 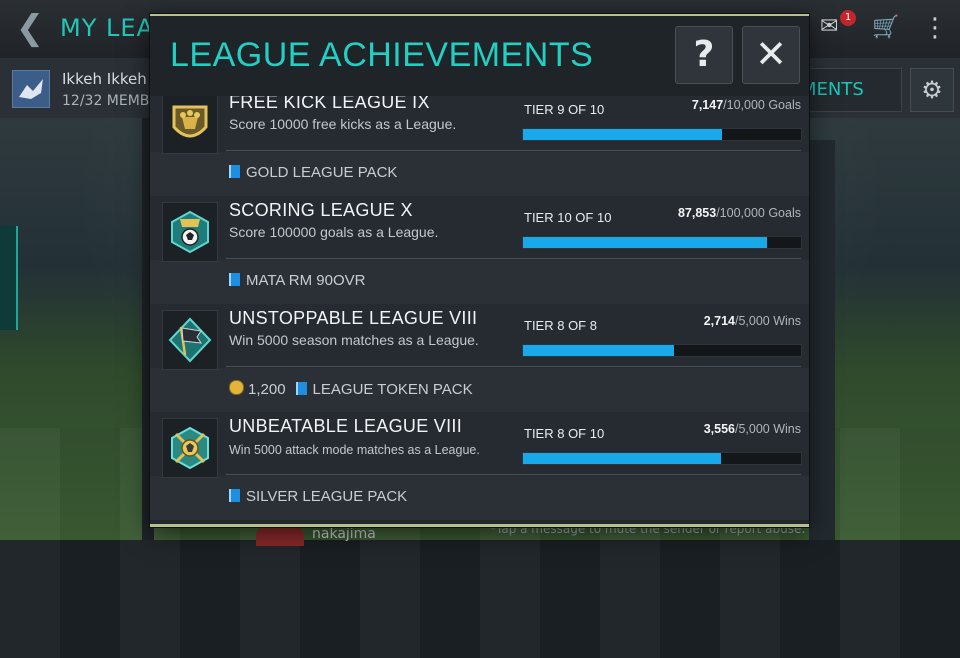 I want to click on progress-target: /10,000 Goals, so click(x=762, y=105).